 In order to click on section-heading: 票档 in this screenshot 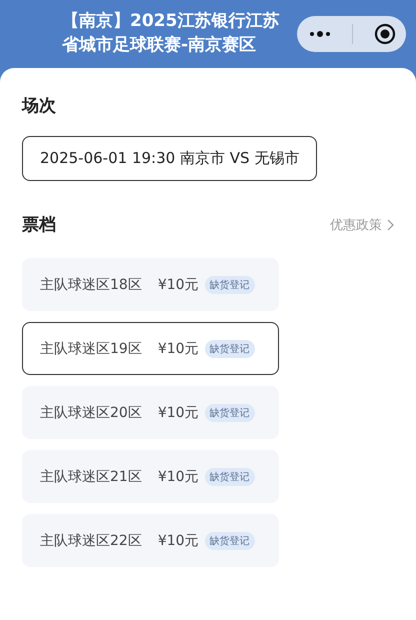, I will do `click(39, 225)`.